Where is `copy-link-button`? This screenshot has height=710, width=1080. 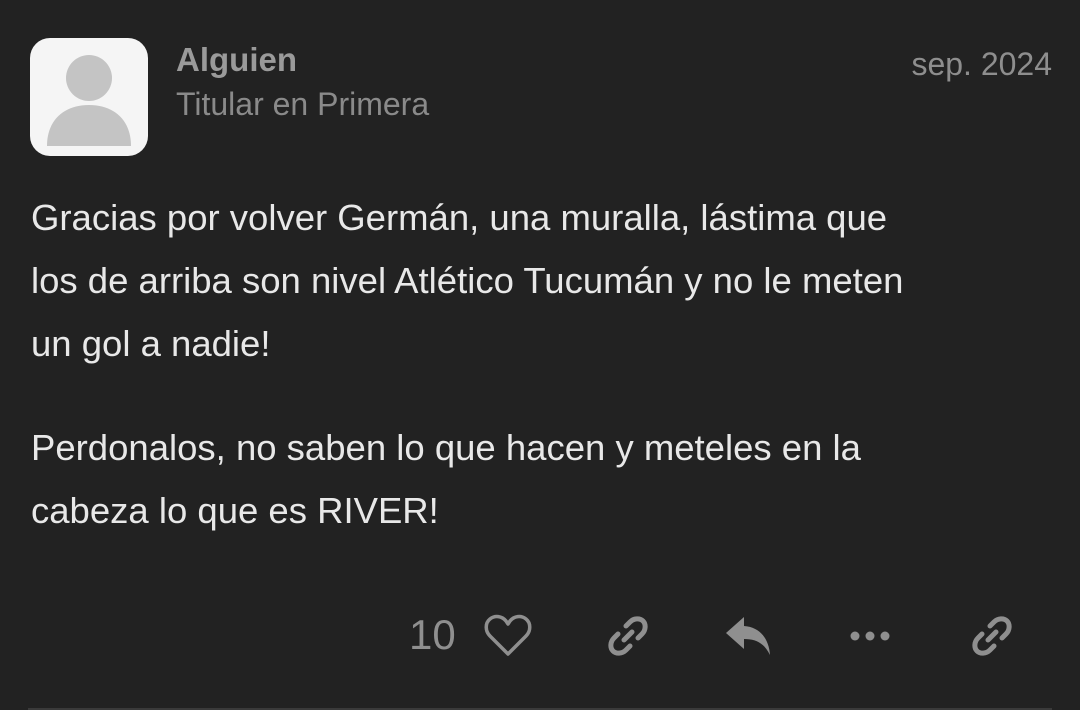 copy-link-button is located at coordinates (628, 636).